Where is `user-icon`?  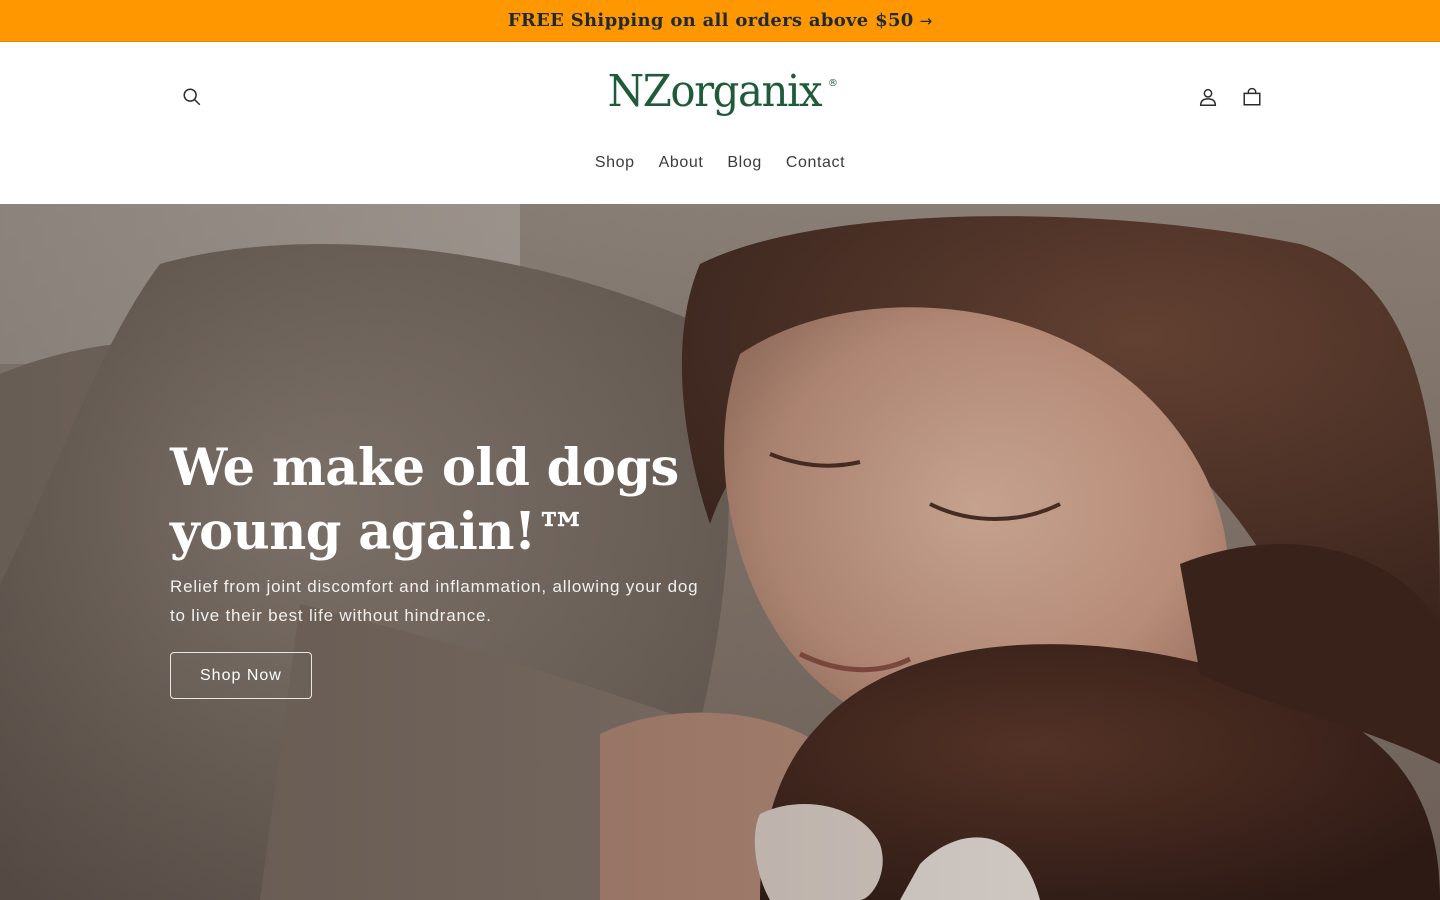 user-icon is located at coordinates (1208, 97).